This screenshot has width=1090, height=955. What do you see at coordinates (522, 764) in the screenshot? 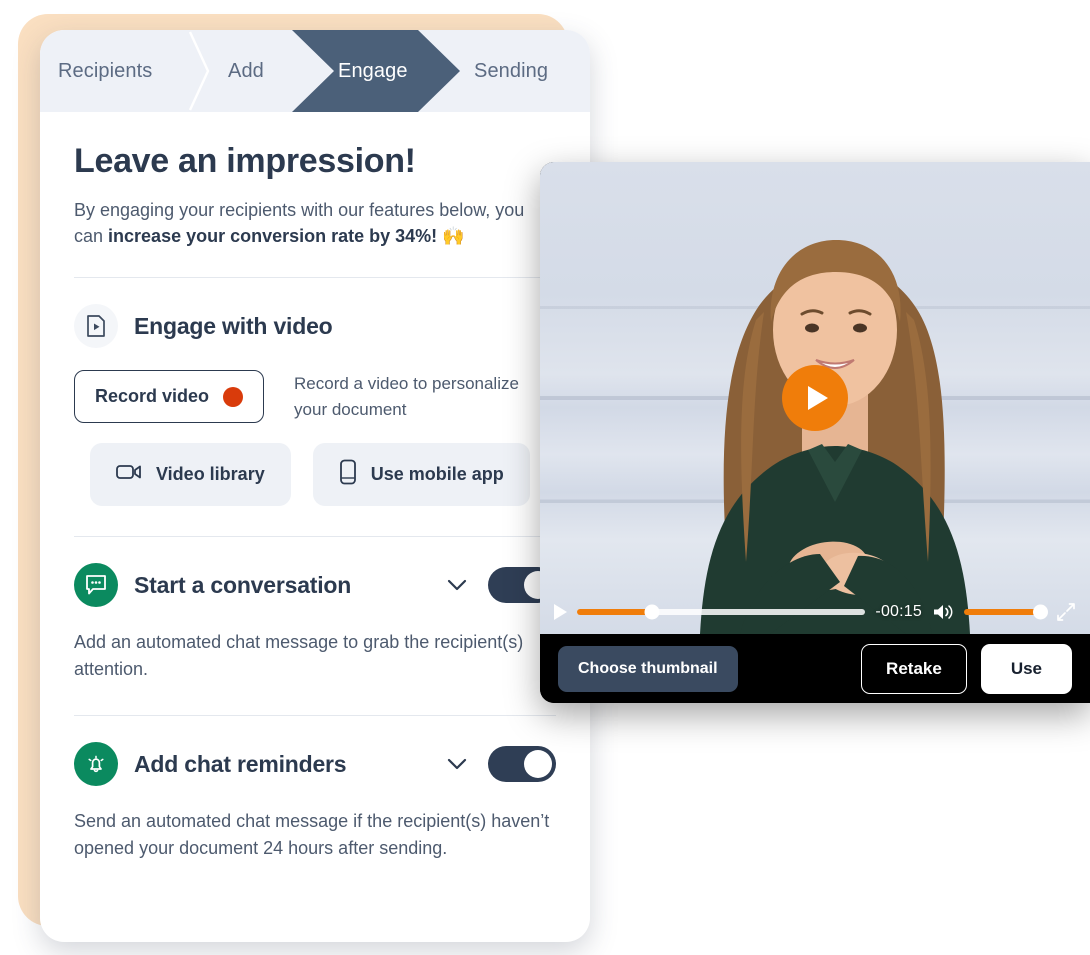
I see `reminders-toggle` at bounding box center [522, 764].